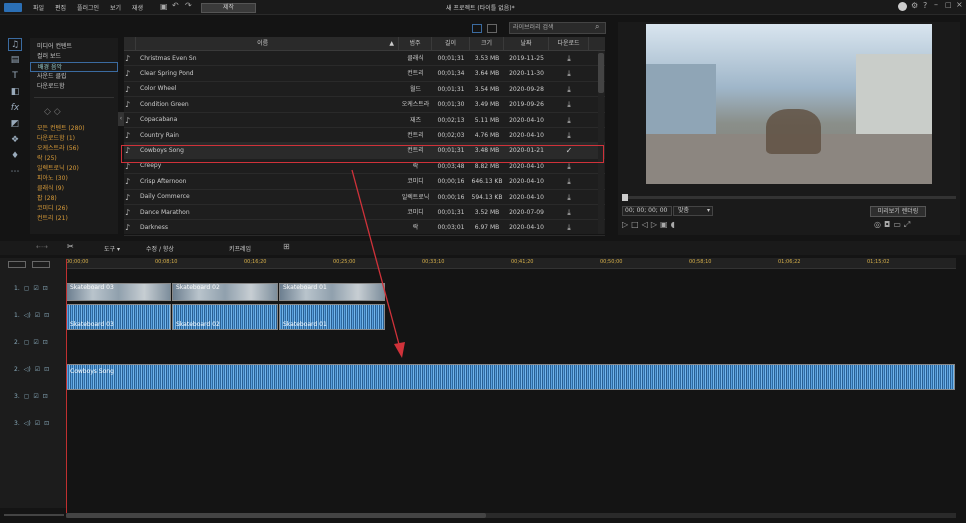 The image size is (966, 523). I want to click on 3d-icon: ▭, so click(898, 224).